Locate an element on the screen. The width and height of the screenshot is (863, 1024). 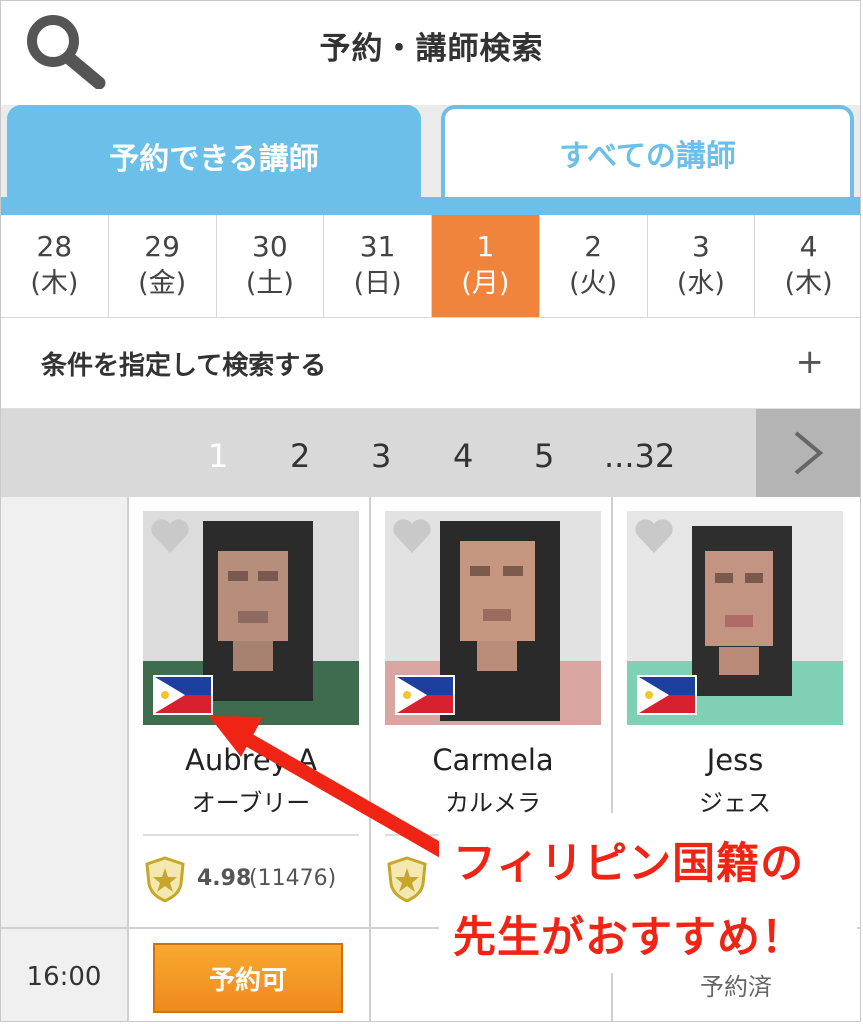
date-weekday: (水) is located at coordinates (700, 283).